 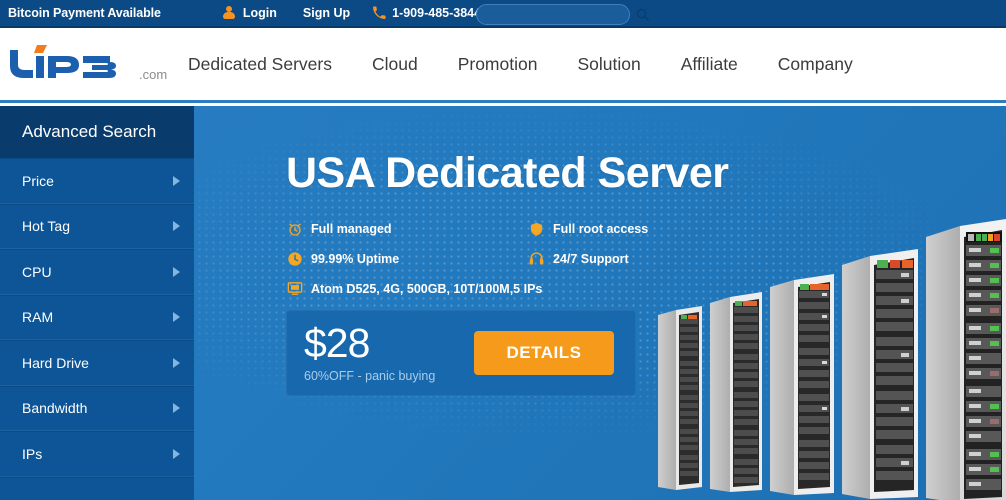 I want to click on search-input, so click(x=556, y=14).